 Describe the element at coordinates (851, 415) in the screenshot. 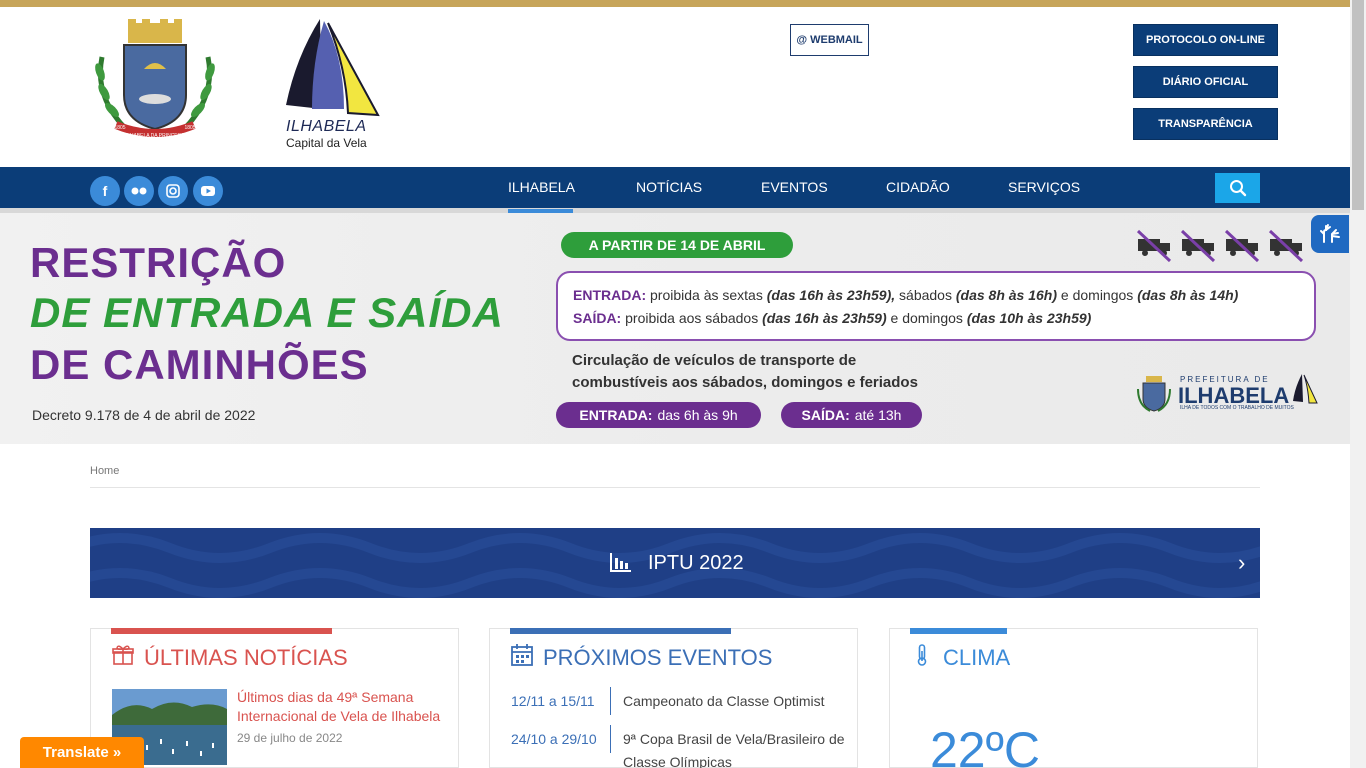

I see `banner-saida-pill: SAÍDA: até 13h` at that location.